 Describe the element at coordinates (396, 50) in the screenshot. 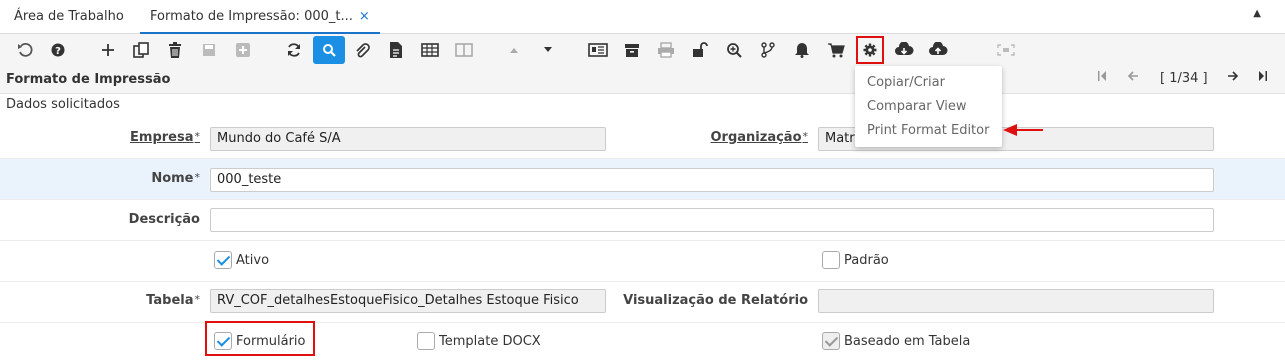

I see `report-icon` at that location.